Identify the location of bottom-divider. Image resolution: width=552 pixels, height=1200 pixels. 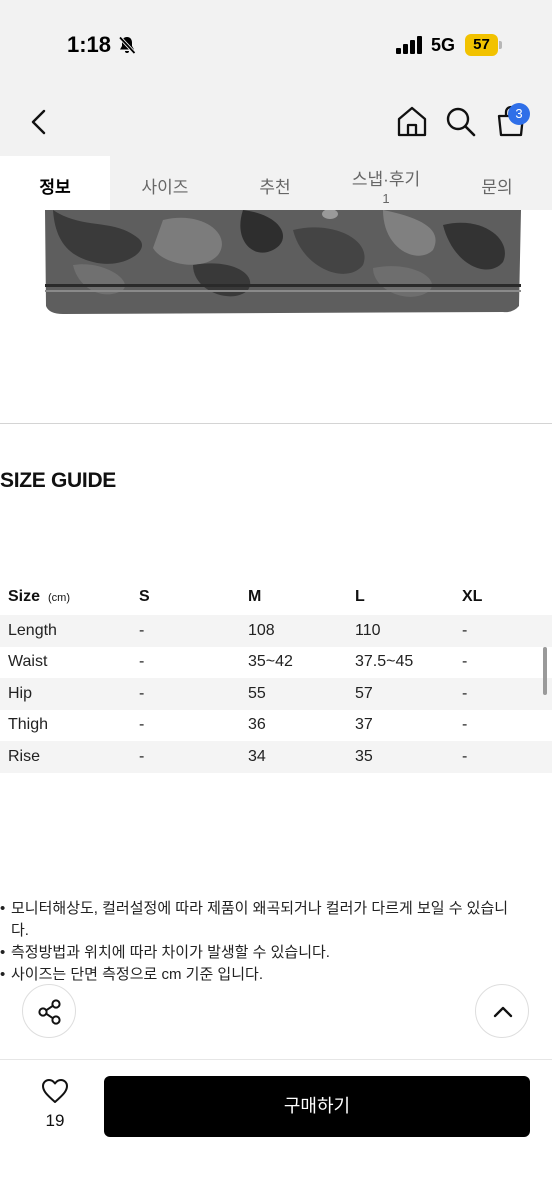
(276, 1059).